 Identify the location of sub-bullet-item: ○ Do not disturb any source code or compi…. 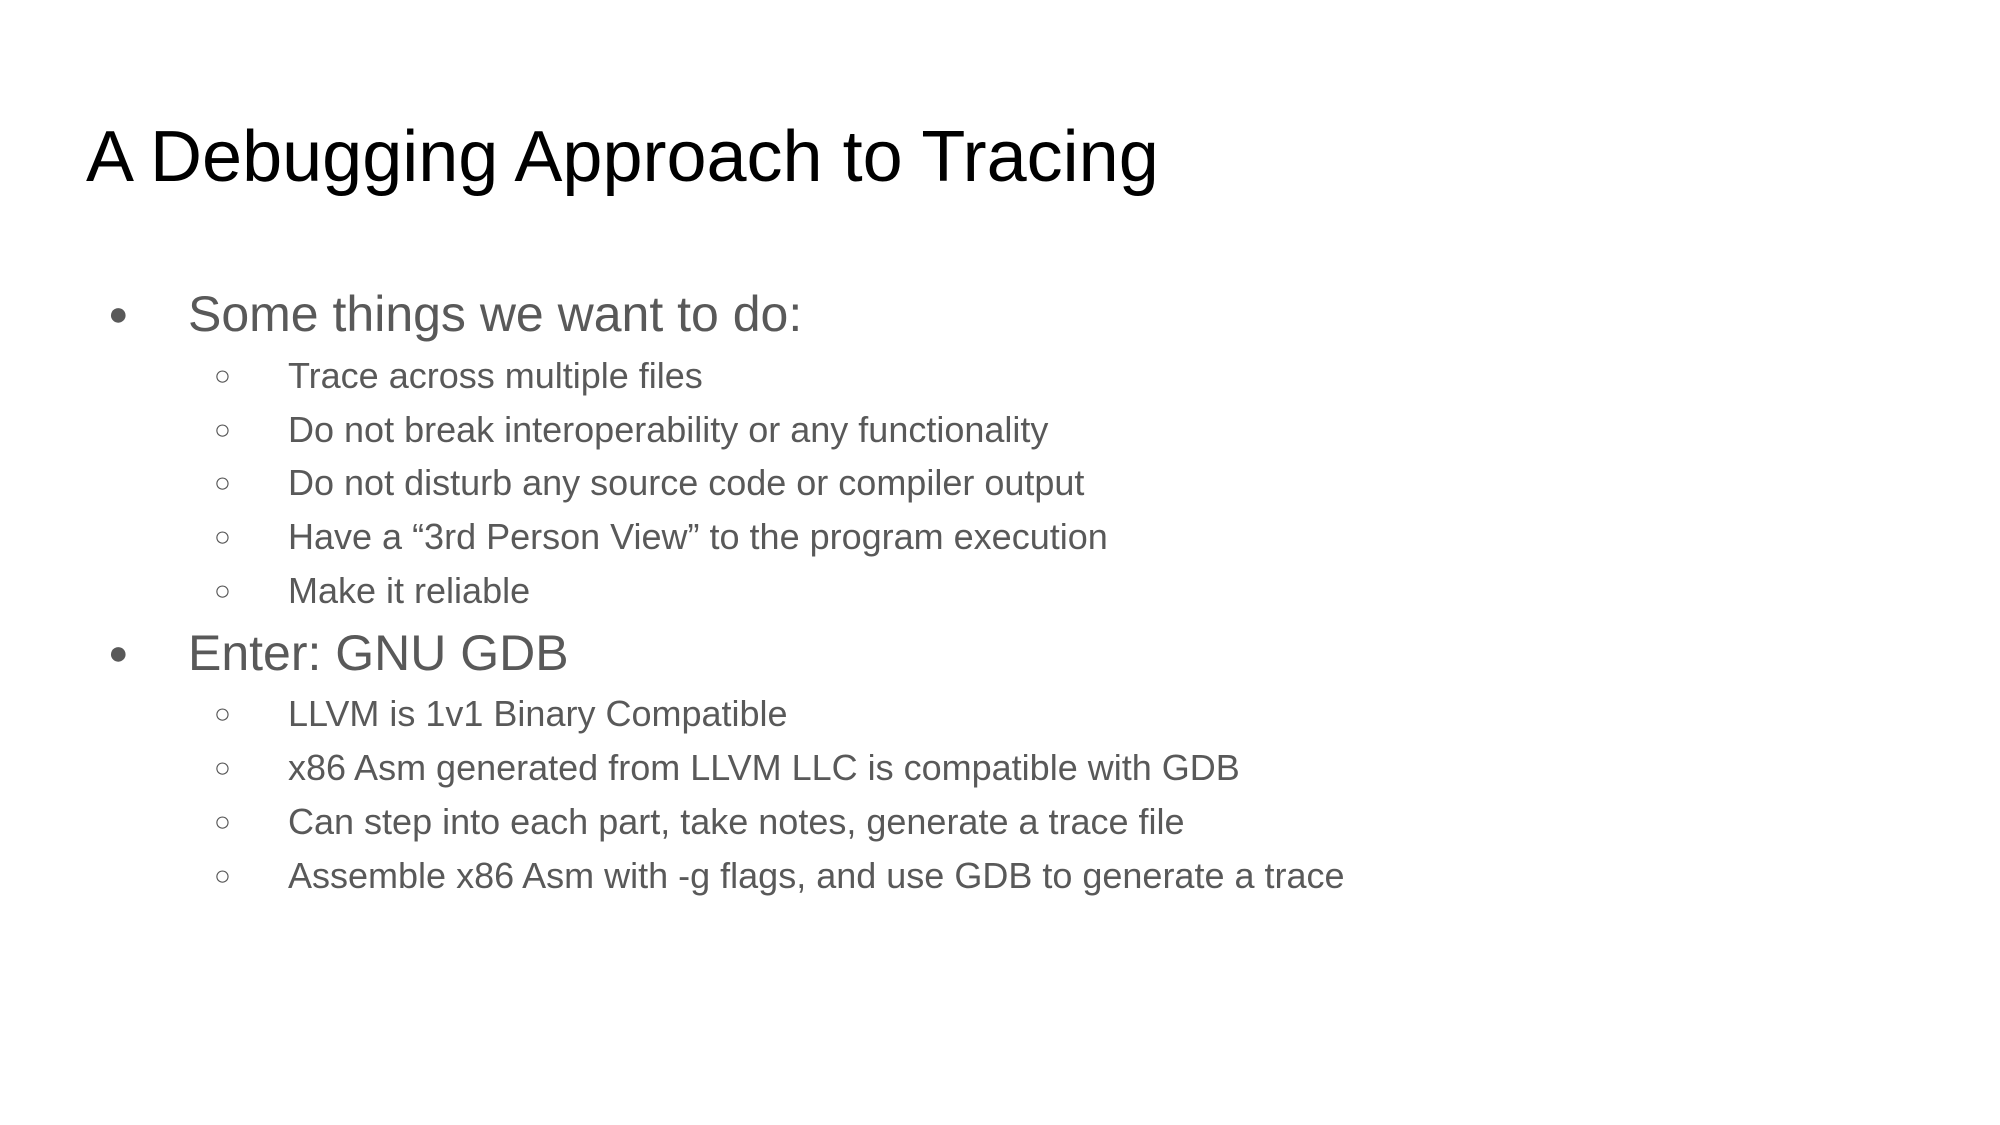
(649, 483).